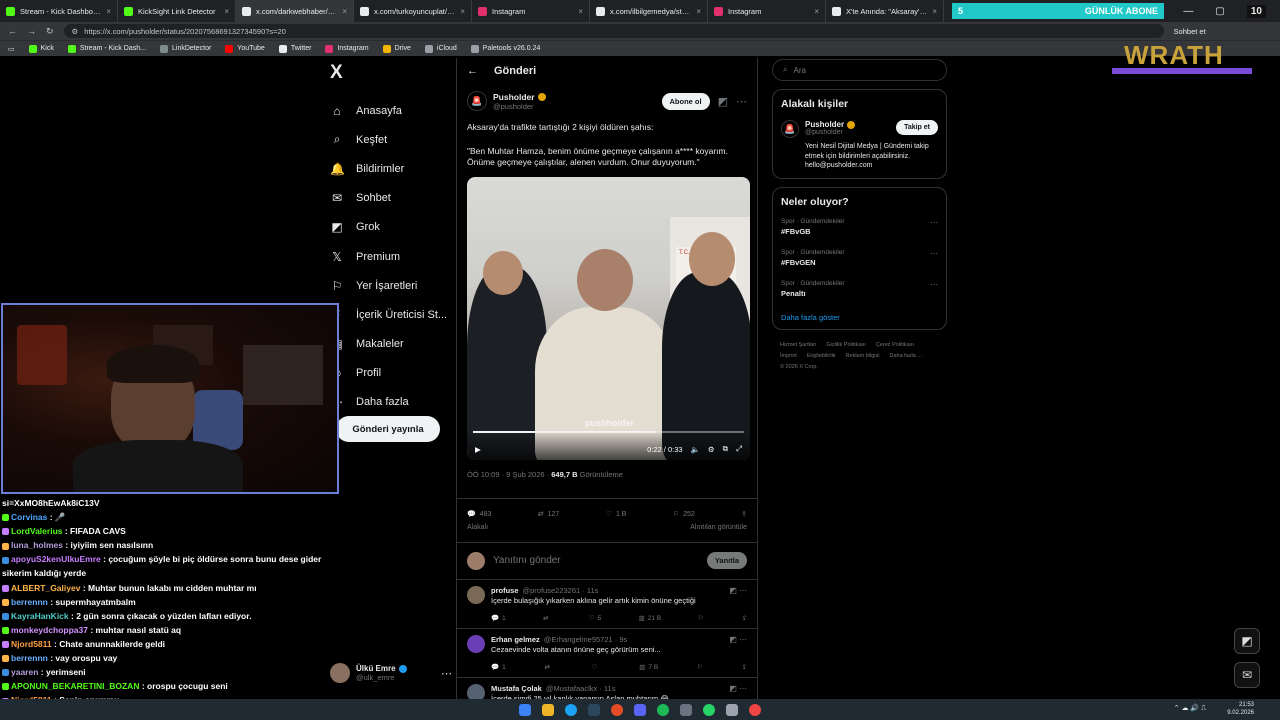  What do you see at coordinates (478, 449) in the screenshot?
I see `play-icon: ▶` at bounding box center [478, 449].